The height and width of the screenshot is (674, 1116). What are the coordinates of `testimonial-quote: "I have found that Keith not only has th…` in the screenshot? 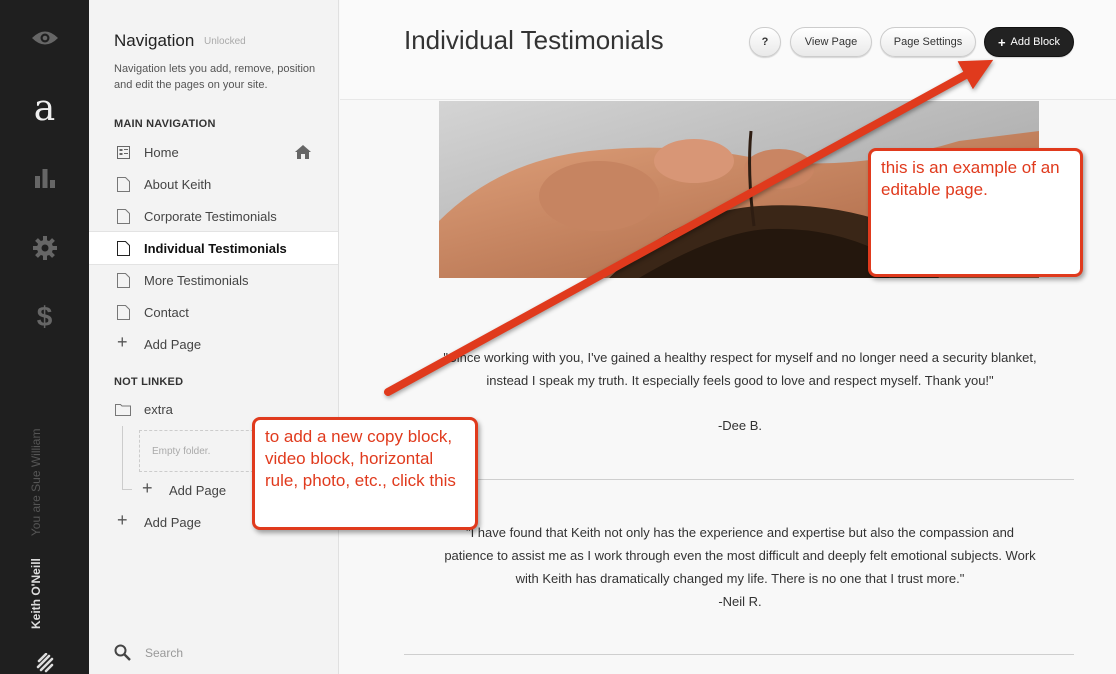 It's located at (740, 555).